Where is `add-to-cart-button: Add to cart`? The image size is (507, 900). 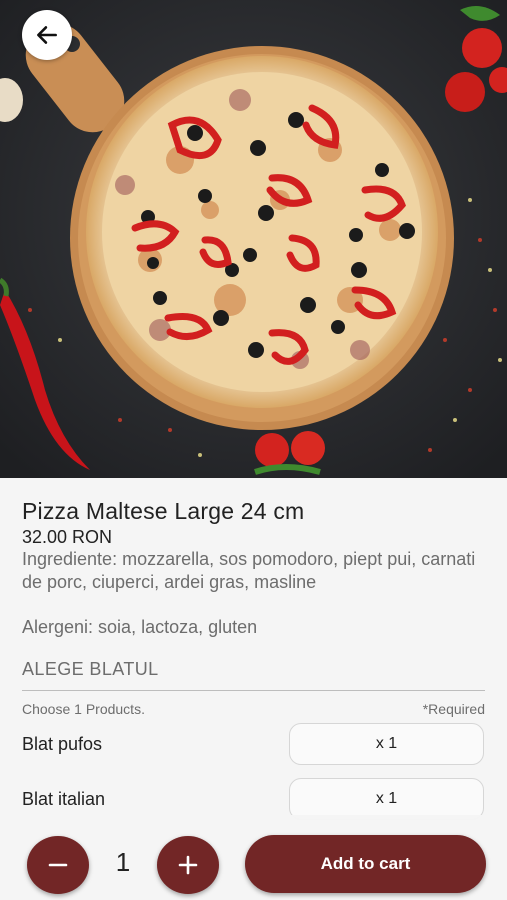
add-to-cart-button: Add to cart is located at coordinates (365, 864).